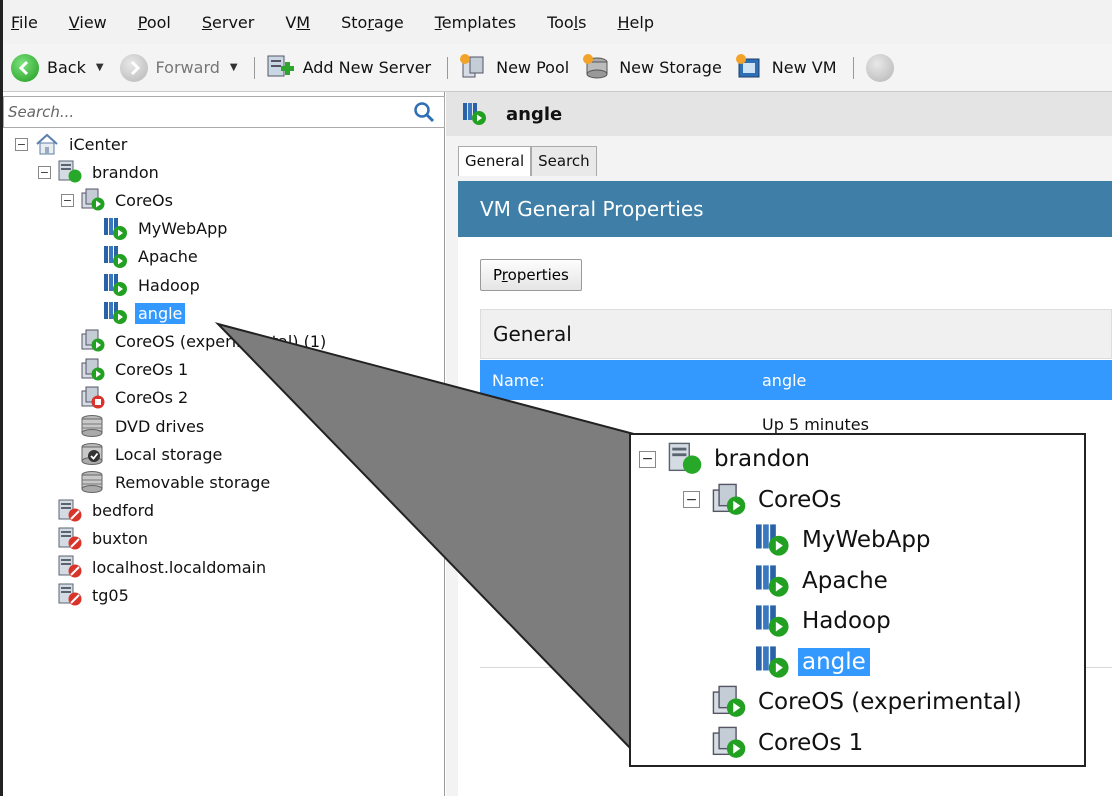 The height and width of the screenshot is (796, 1112). Describe the element at coordinates (66, 67) in the screenshot. I see `back-label: Back` at that location.